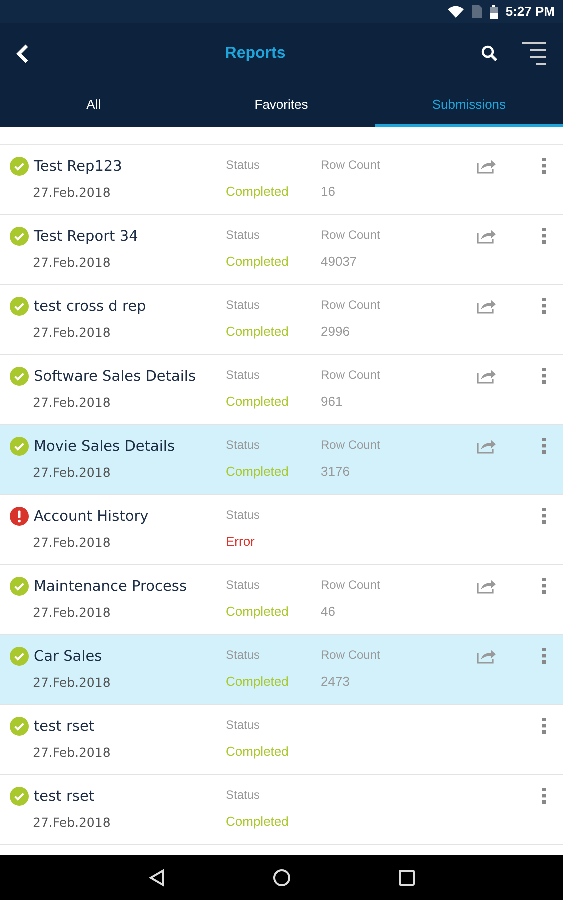  I want to click on status-value: Error, so click(241, 541).